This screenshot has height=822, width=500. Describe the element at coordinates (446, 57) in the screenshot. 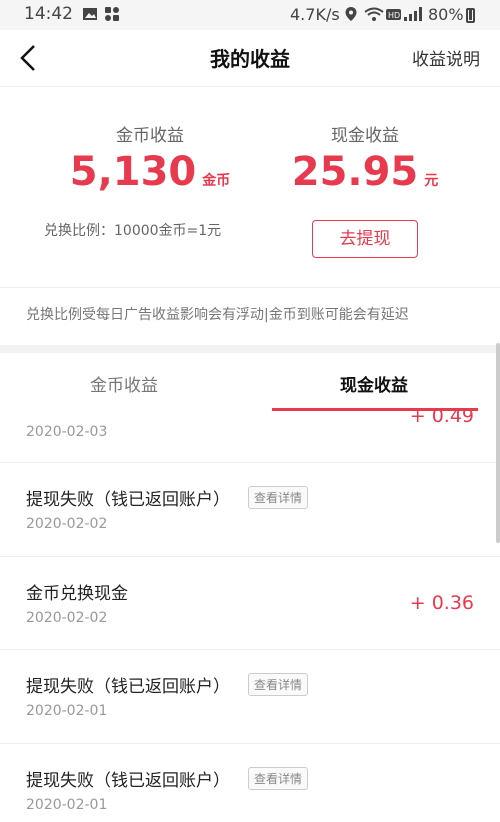

I see `earnings-explanation-link: 收益说明` at that location.